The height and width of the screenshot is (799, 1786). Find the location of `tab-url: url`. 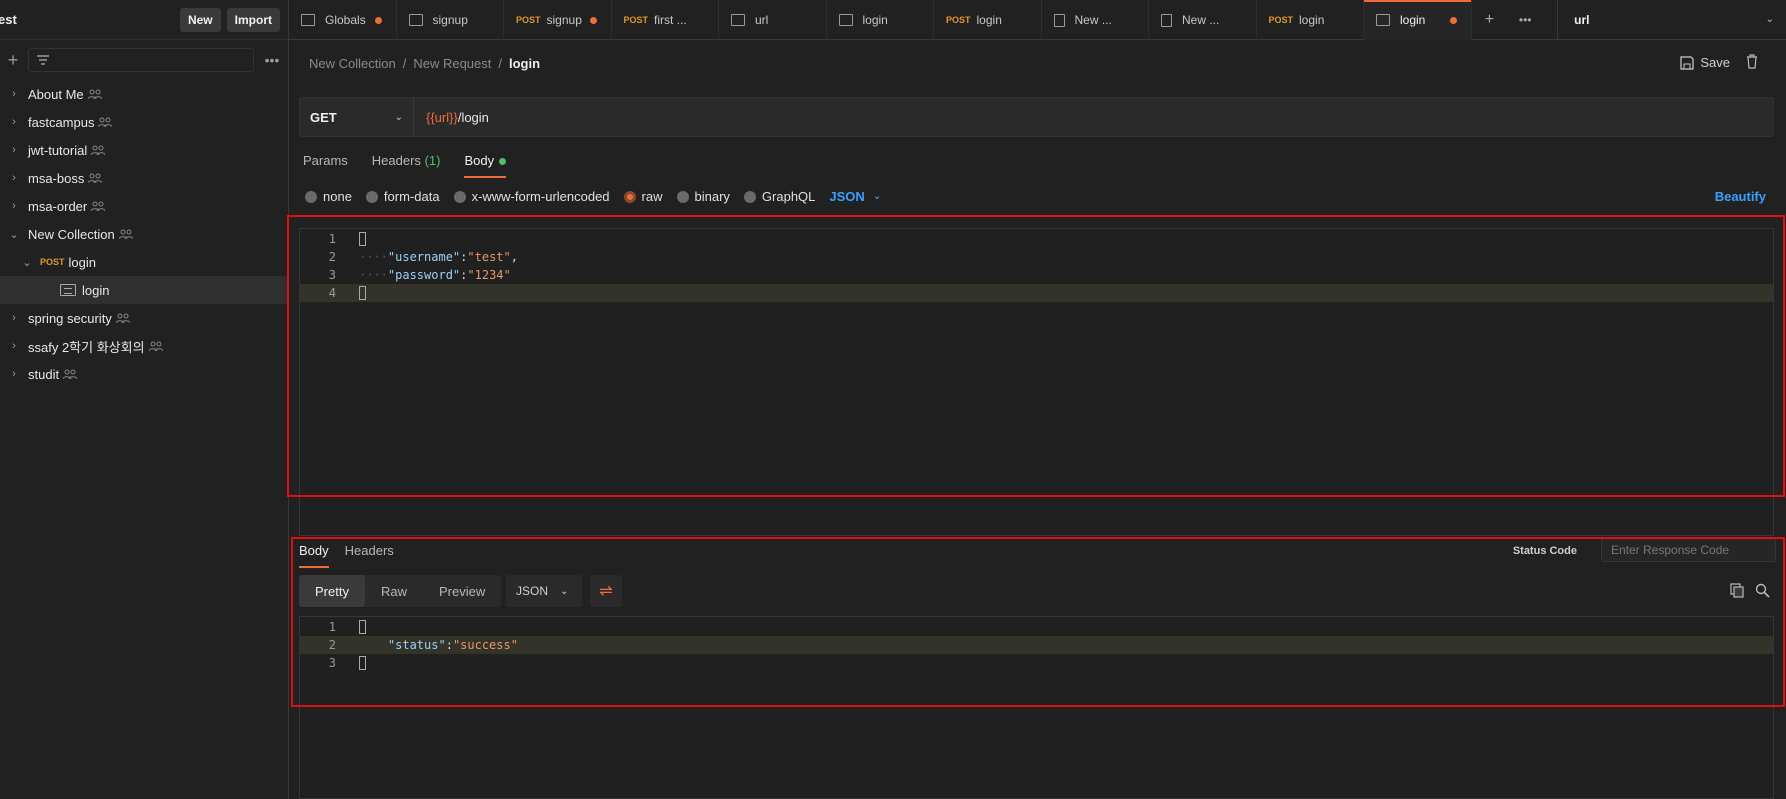

tab-url: url is located at coordinates (773, 20).